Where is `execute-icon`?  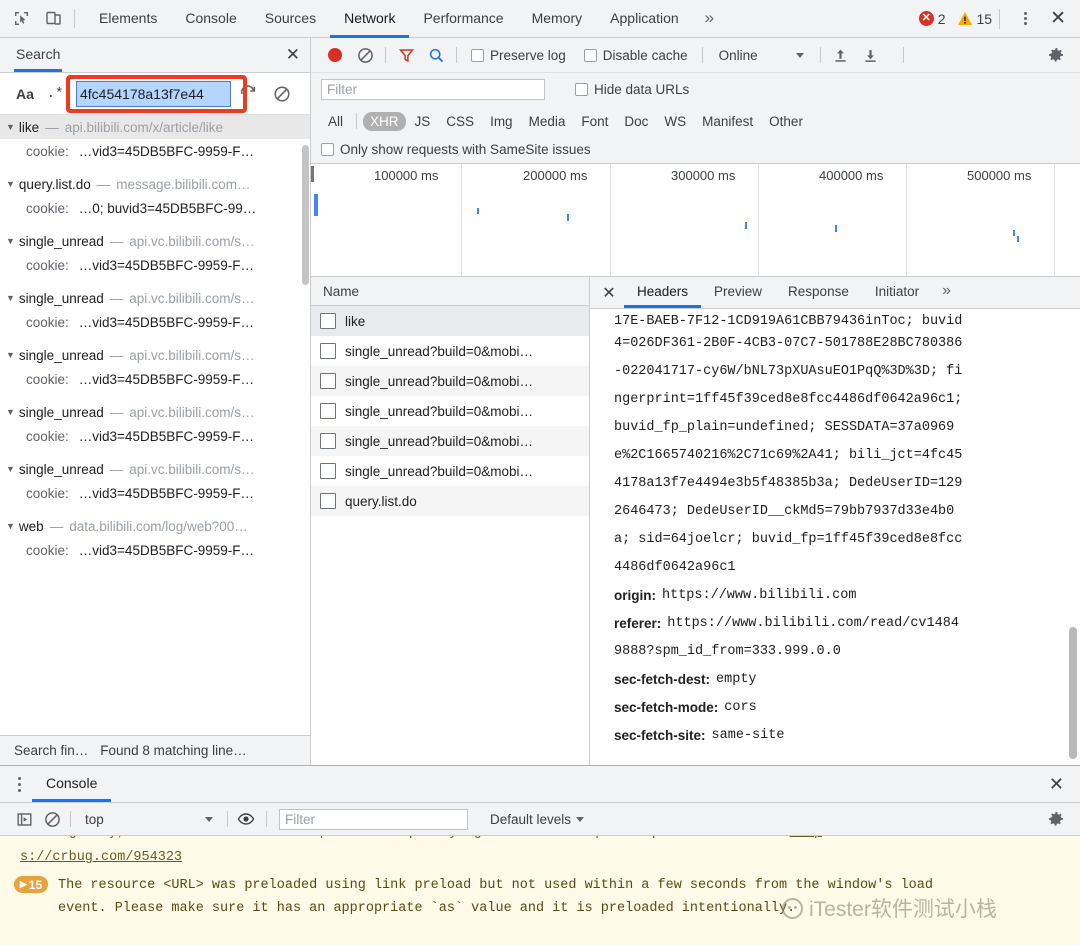 execute-icon is located at coordinates (24, 819).